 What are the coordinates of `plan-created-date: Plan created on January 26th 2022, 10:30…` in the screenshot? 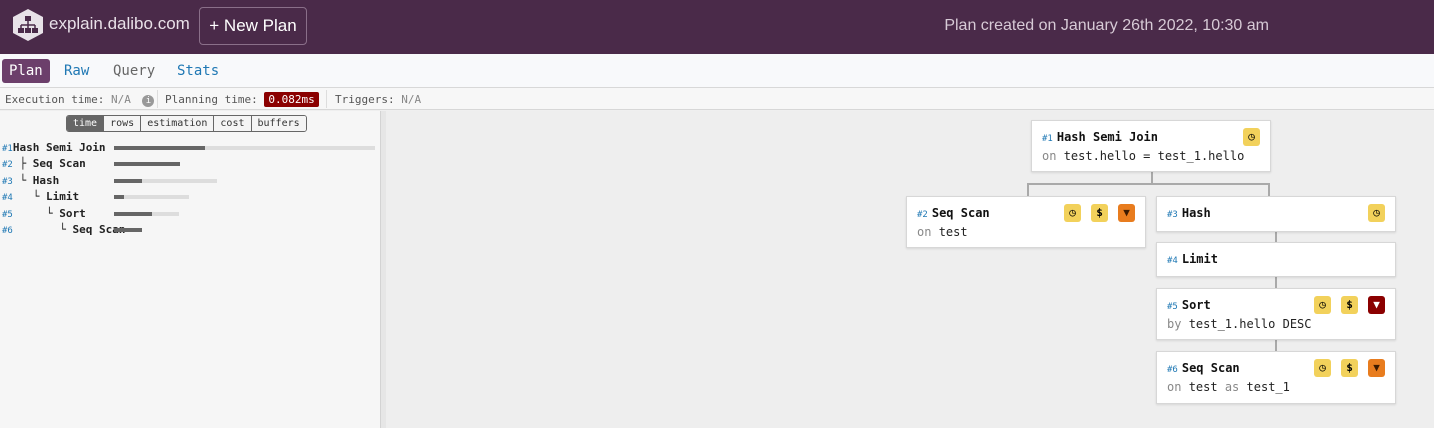 It's located at (1106, 25).